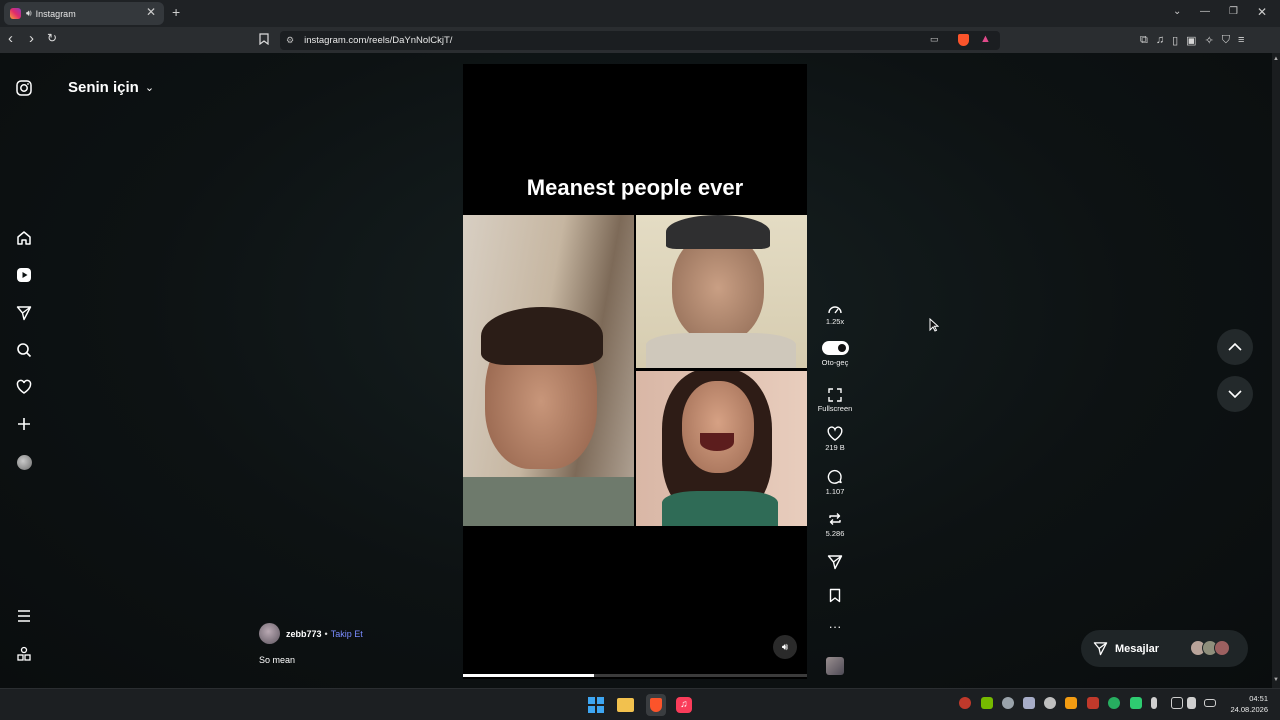  What do you see at coordinates (835, 395) in the screenshot?
I see `fullscreen-icon` at bounding box center [835, 395].